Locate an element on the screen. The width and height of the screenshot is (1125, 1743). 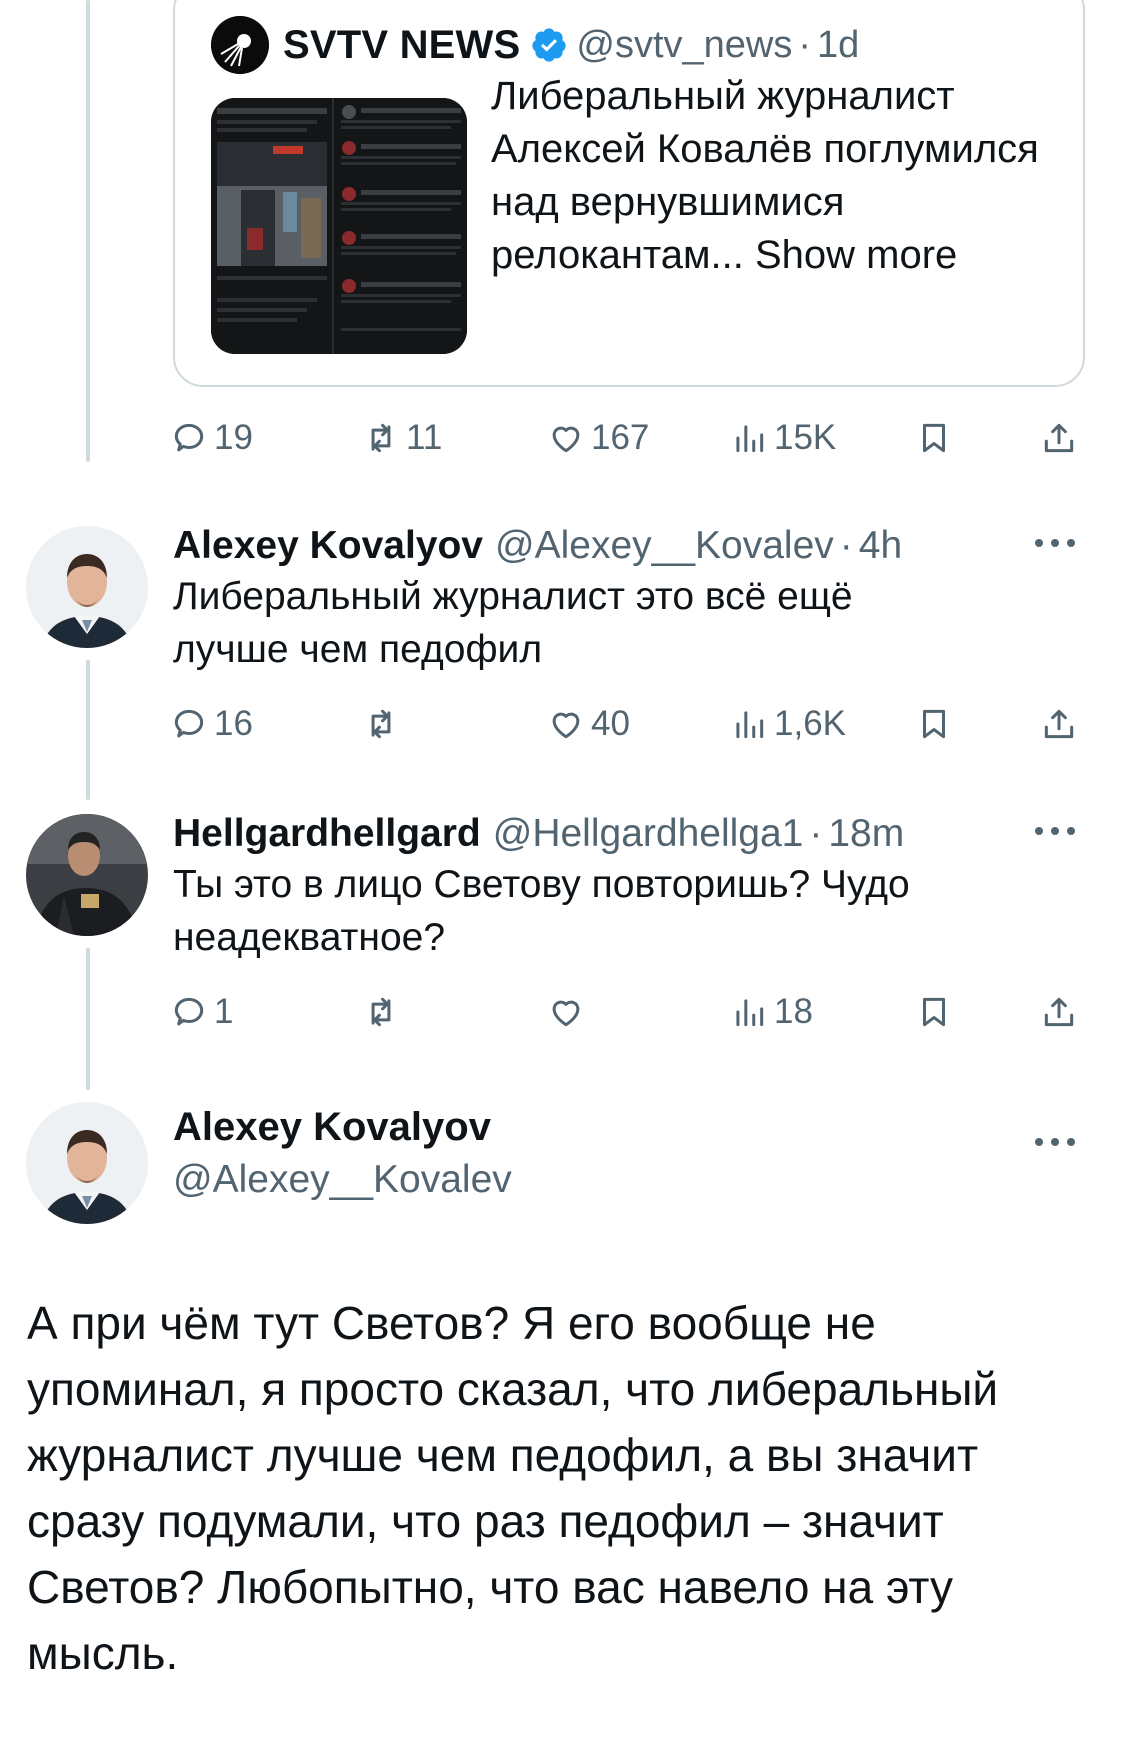
reply-count: 16 is located at coordinates (233, 723).